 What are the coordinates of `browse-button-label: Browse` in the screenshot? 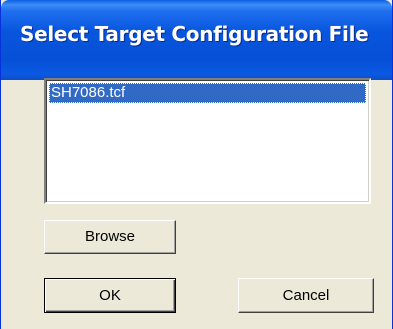 It's located at (110, 236).